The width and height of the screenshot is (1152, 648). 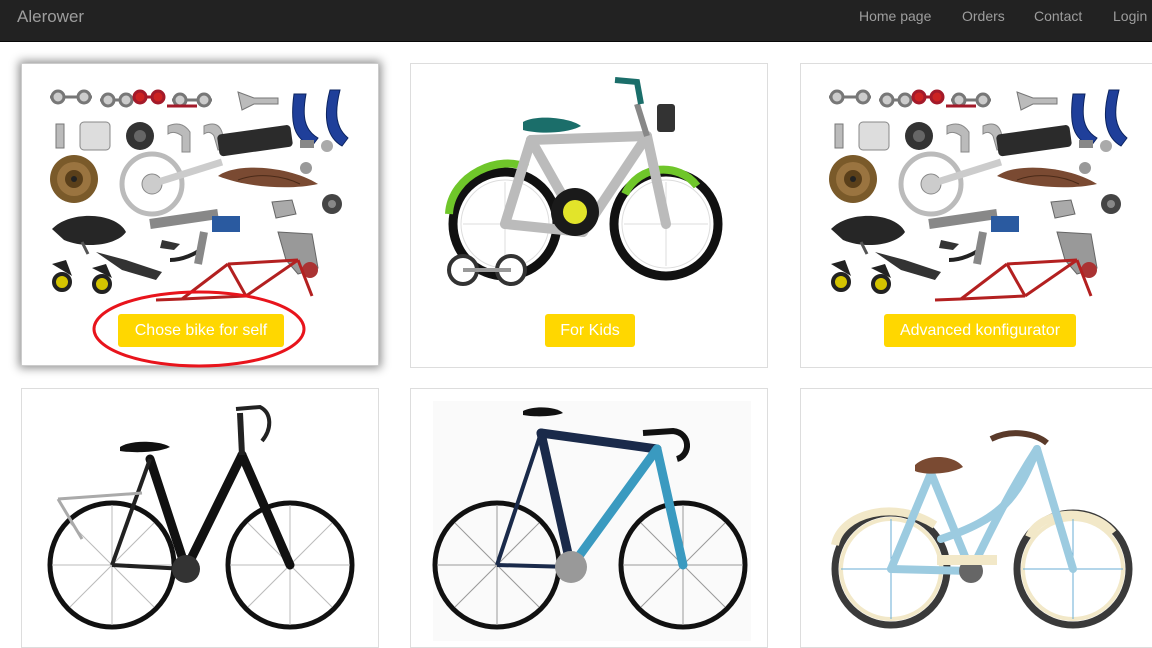 I want to click on nav-orders: Orders, so click(x=983, y=16).